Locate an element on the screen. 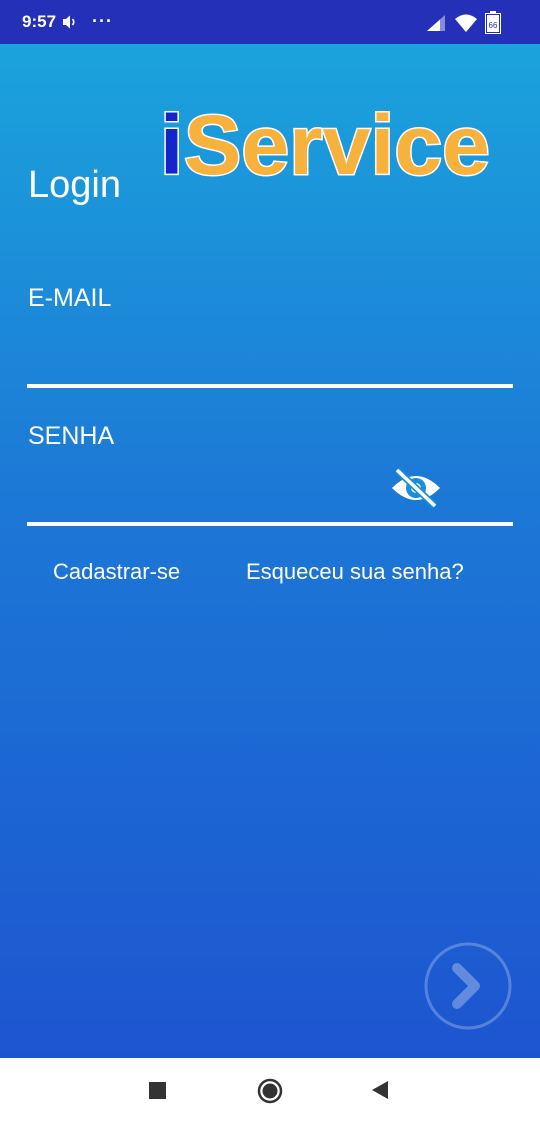 The height and width of the screenshot is (1123, 540). iservice-logo: i Service is located at coordinates (325, 142).